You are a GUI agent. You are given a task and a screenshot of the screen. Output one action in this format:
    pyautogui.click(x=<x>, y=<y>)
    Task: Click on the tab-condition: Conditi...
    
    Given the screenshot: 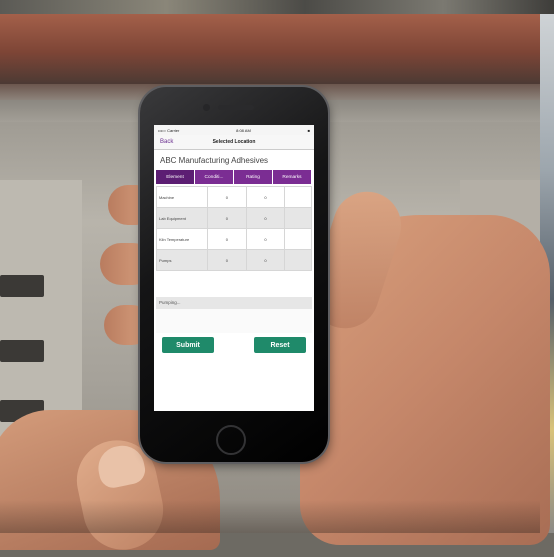 What is the action you would take?
    pyautogui.click(x=214, y=177)
    